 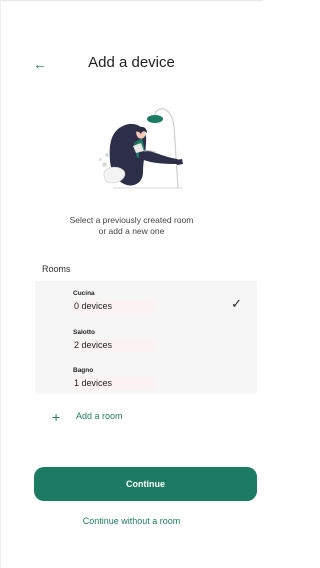 What do you see at coordinates (131, 220) in the screenshot?
I see `intro-line-1: Select a previously created room` at bounding box center [131, 220].